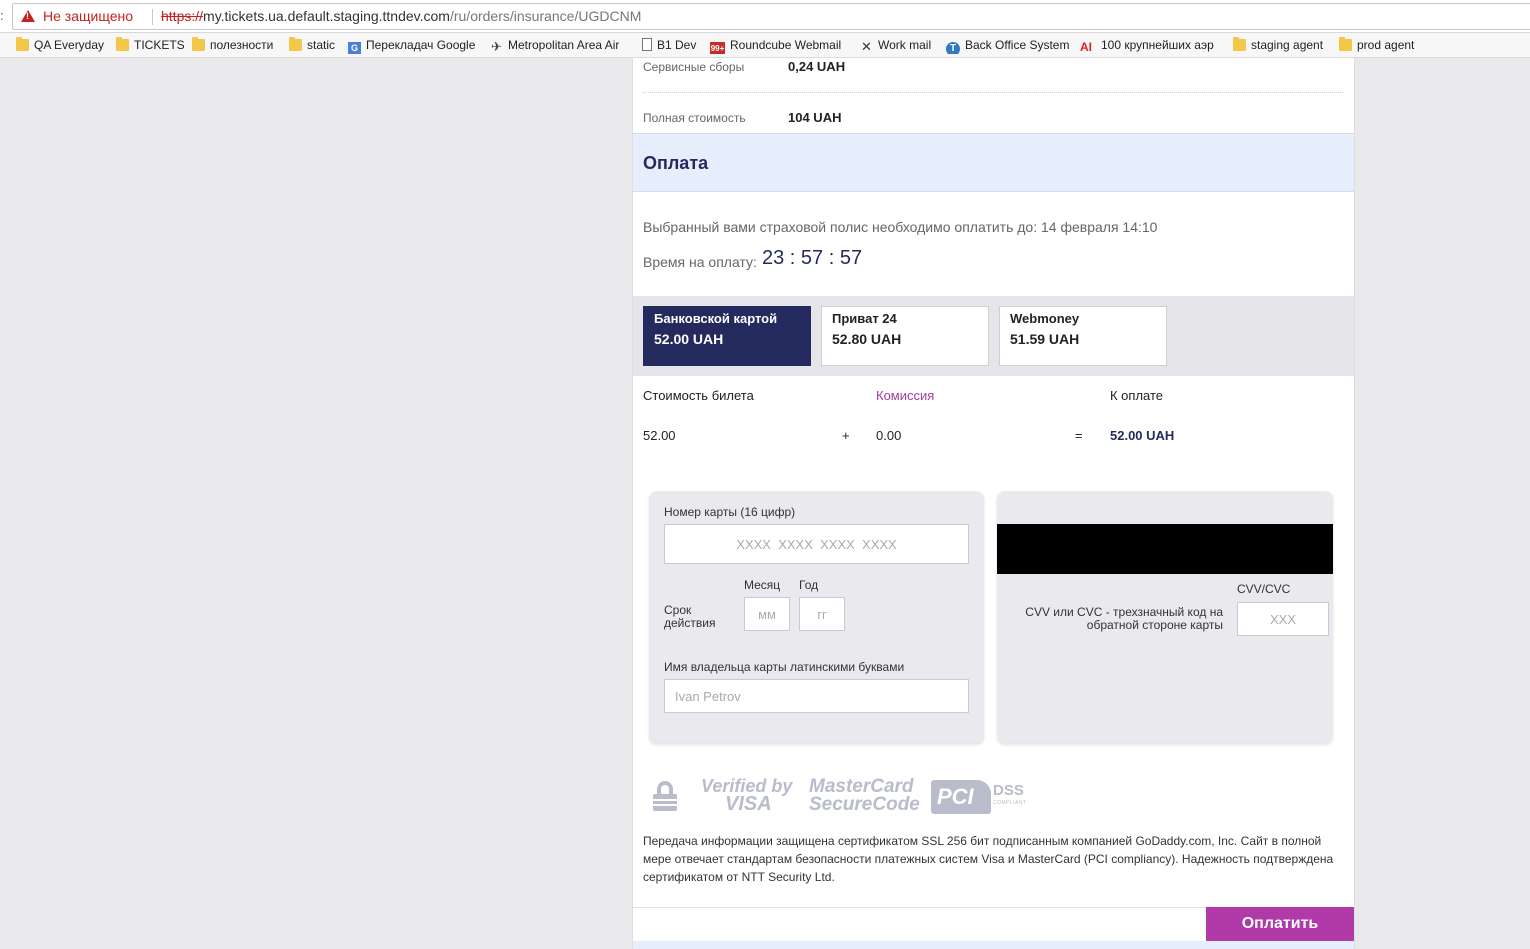 This screenshot has width=1530, height=949. Describe the element at coordinates (152, 17) in the screenshot. I see `omnibox-divider` at that location.